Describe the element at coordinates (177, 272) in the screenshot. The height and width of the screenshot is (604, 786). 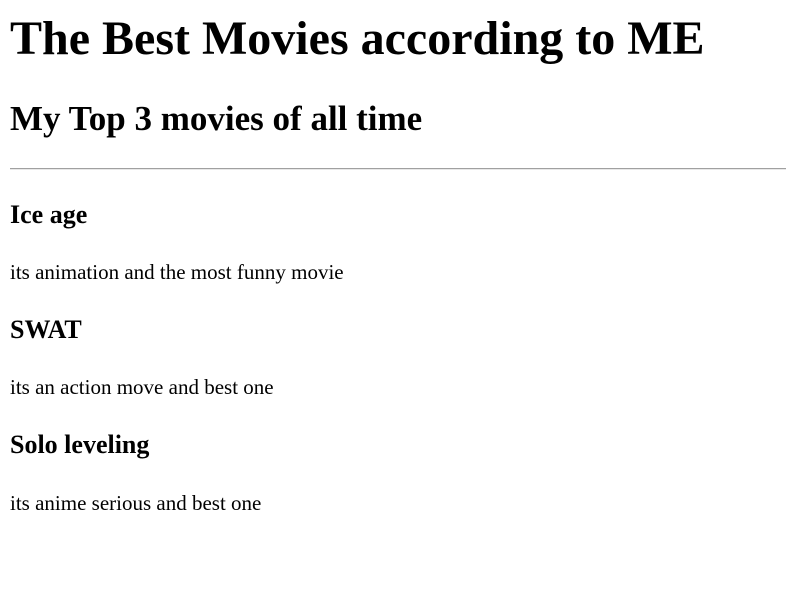
I see `movie-description: its animation and the most funny movie` at that location.